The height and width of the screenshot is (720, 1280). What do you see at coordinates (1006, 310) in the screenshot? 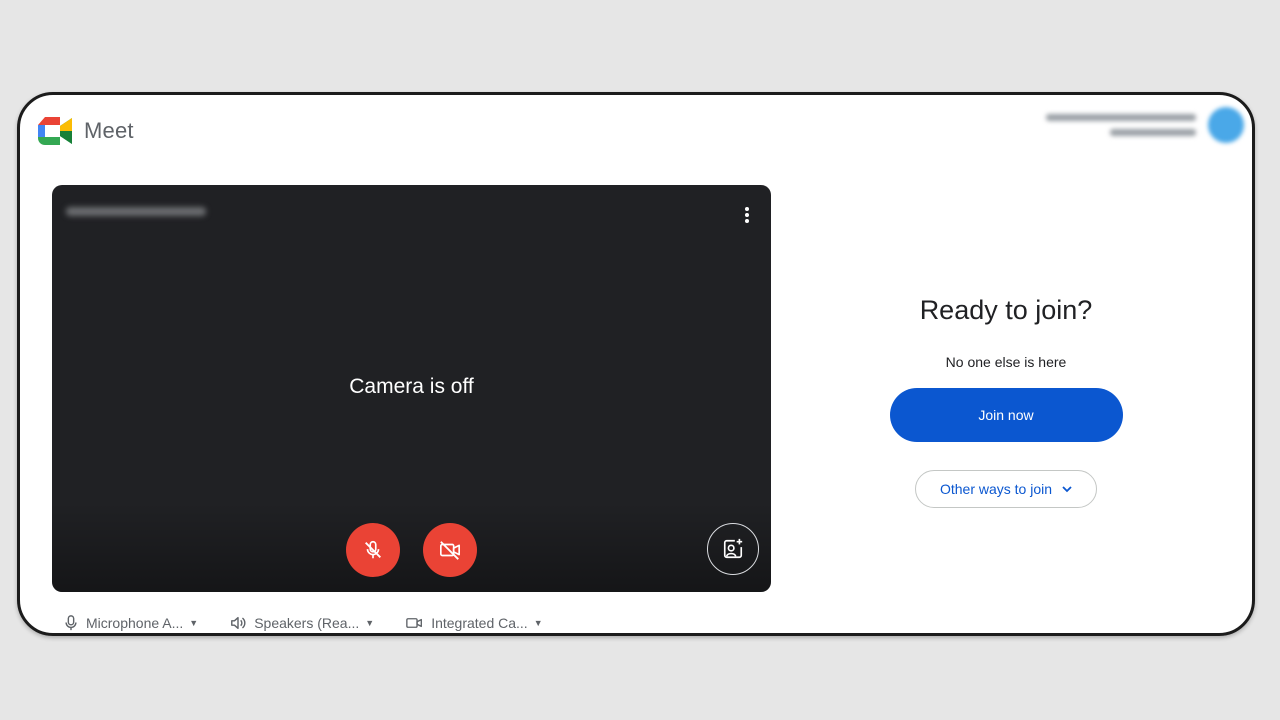
I see `join-title: Ready to join?` at bounding box center [1006, 310].